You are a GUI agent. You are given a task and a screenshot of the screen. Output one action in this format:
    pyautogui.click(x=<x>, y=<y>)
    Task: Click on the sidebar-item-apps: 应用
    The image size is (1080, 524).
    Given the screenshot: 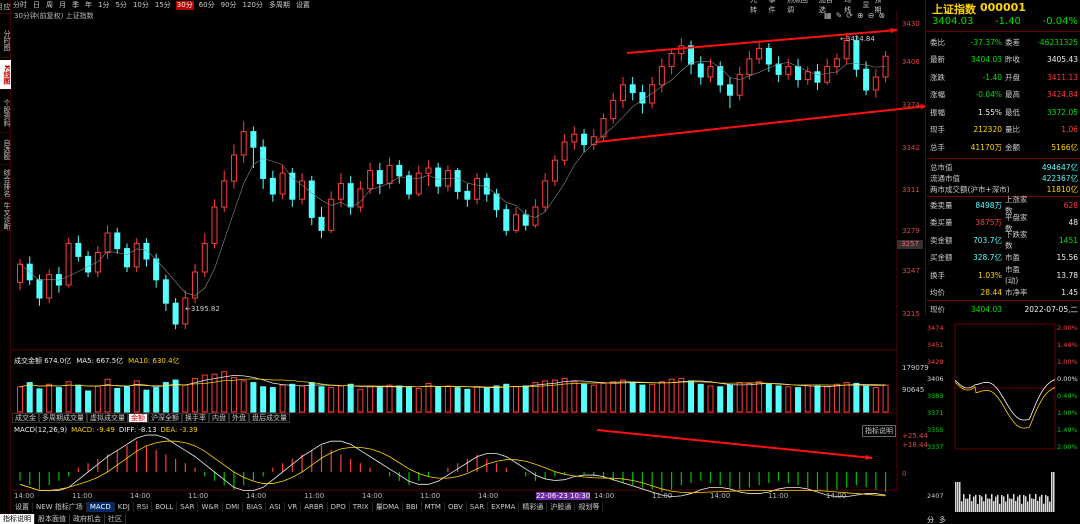 What is the action you would take?
    pyautogui.click(x=5, y=7)
    